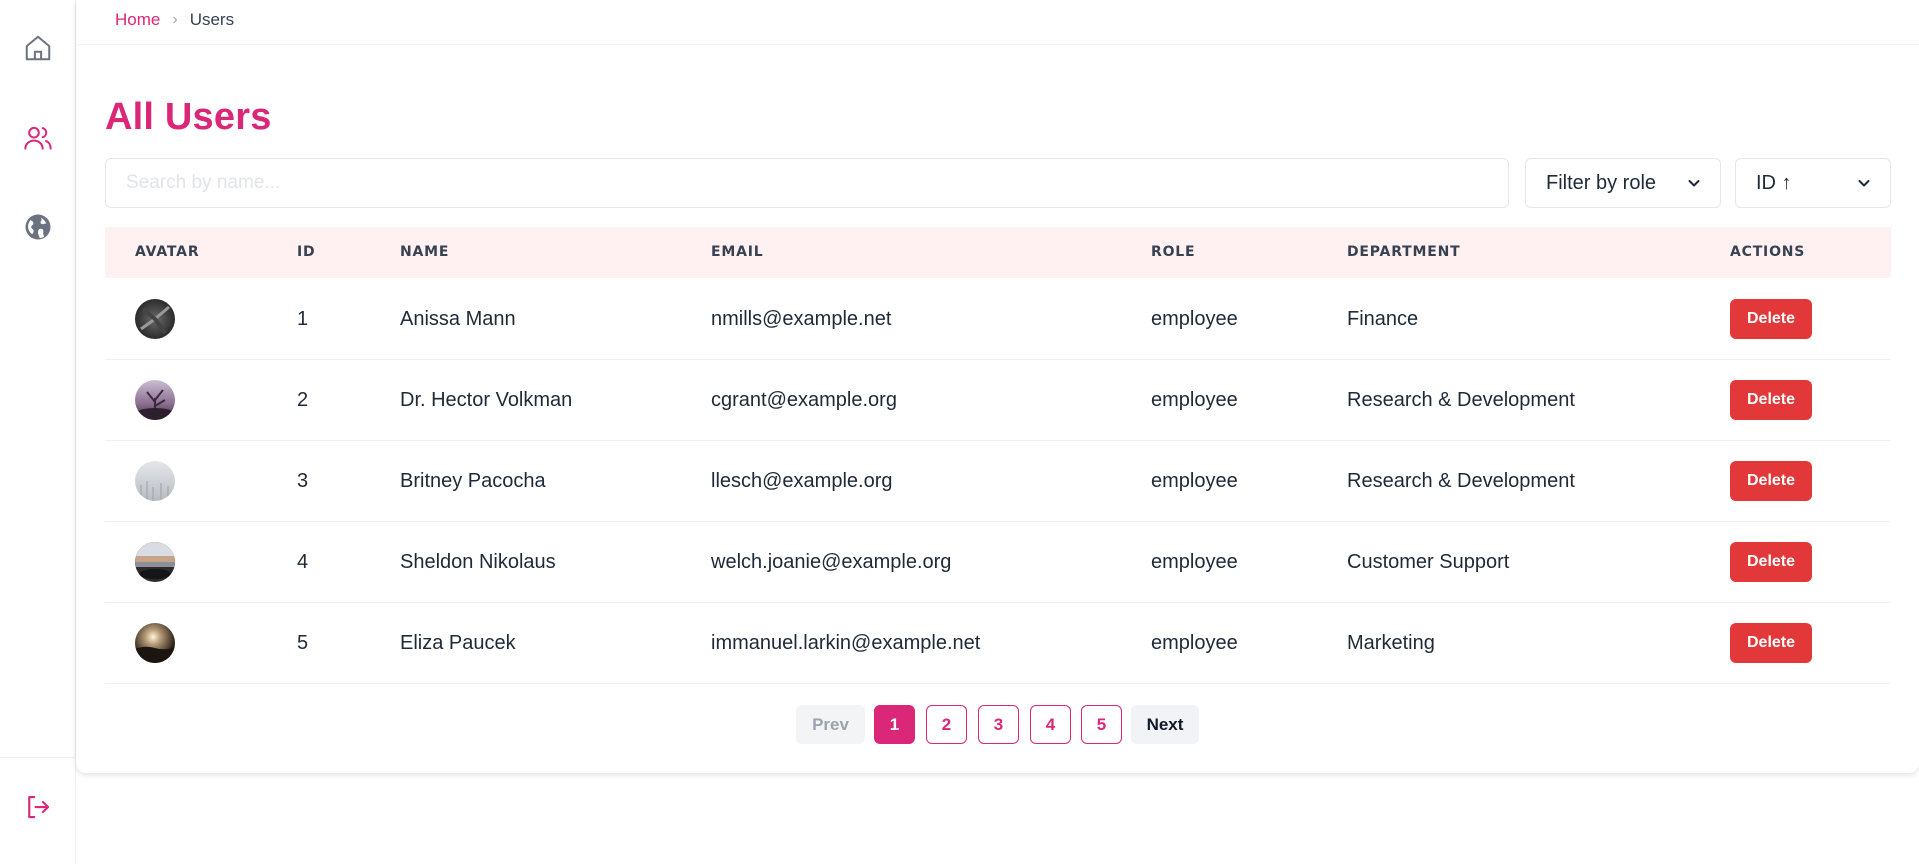 The image size is (1919, 864). I want to click on sidebar-item-globe, so click(38, 227).